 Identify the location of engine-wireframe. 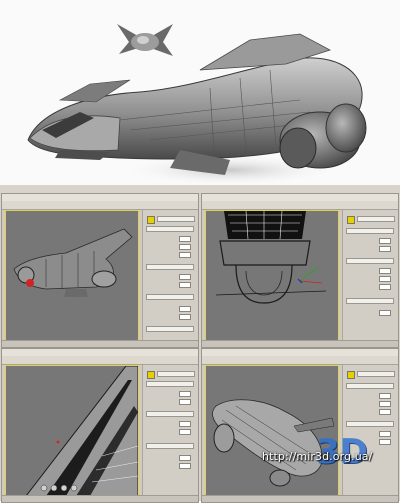
(271, 257).